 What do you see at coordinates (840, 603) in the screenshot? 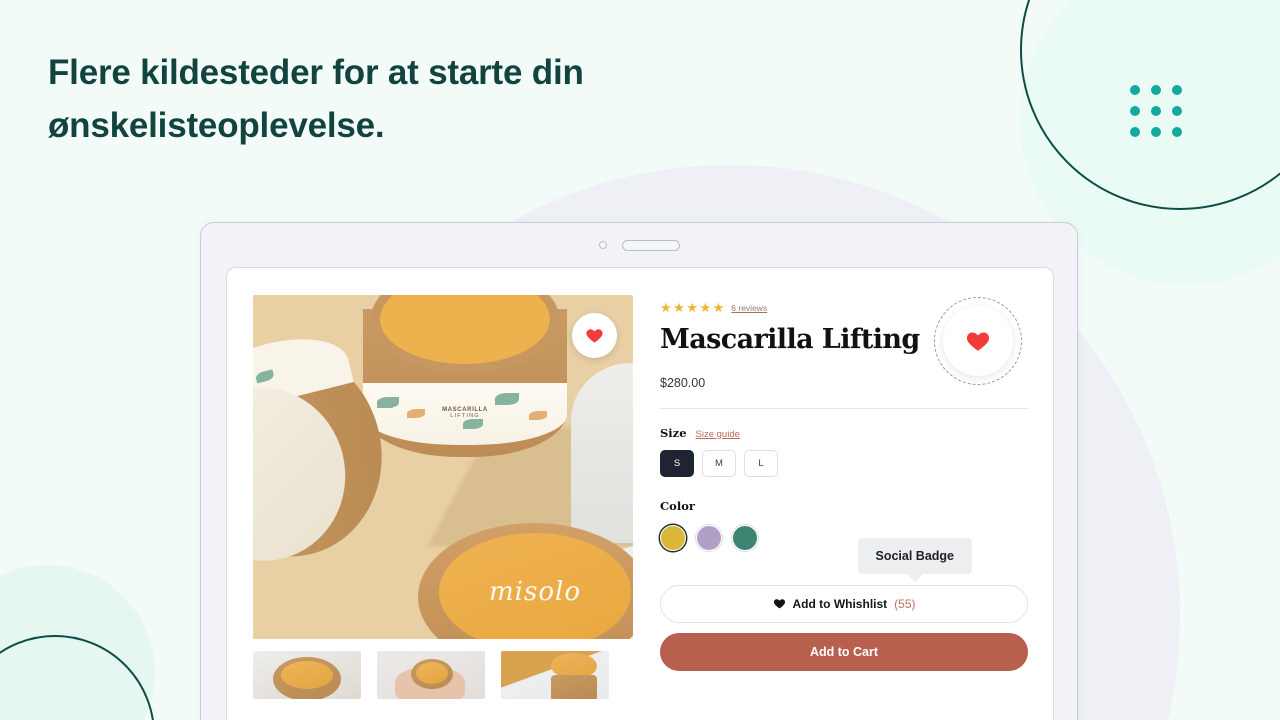
I see `add-to-wishlist-label: Add to Whishlist` at bounding box center [840, 603].